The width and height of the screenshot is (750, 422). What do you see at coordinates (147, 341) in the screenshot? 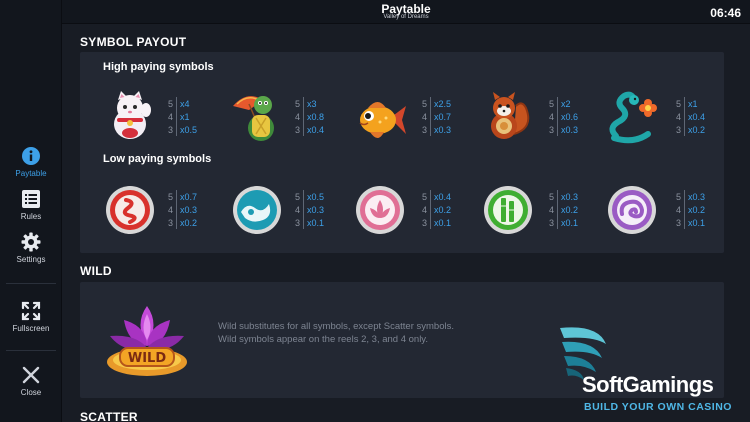
I see `wild-lotus-icon: WILD` at bounding box center [147, 341].